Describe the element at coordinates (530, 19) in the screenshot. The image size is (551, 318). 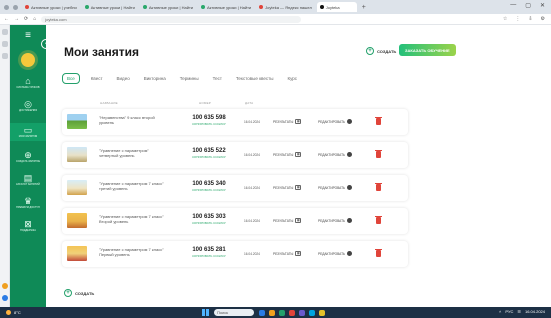
I see `downloads-icon: ⇩` at that location.